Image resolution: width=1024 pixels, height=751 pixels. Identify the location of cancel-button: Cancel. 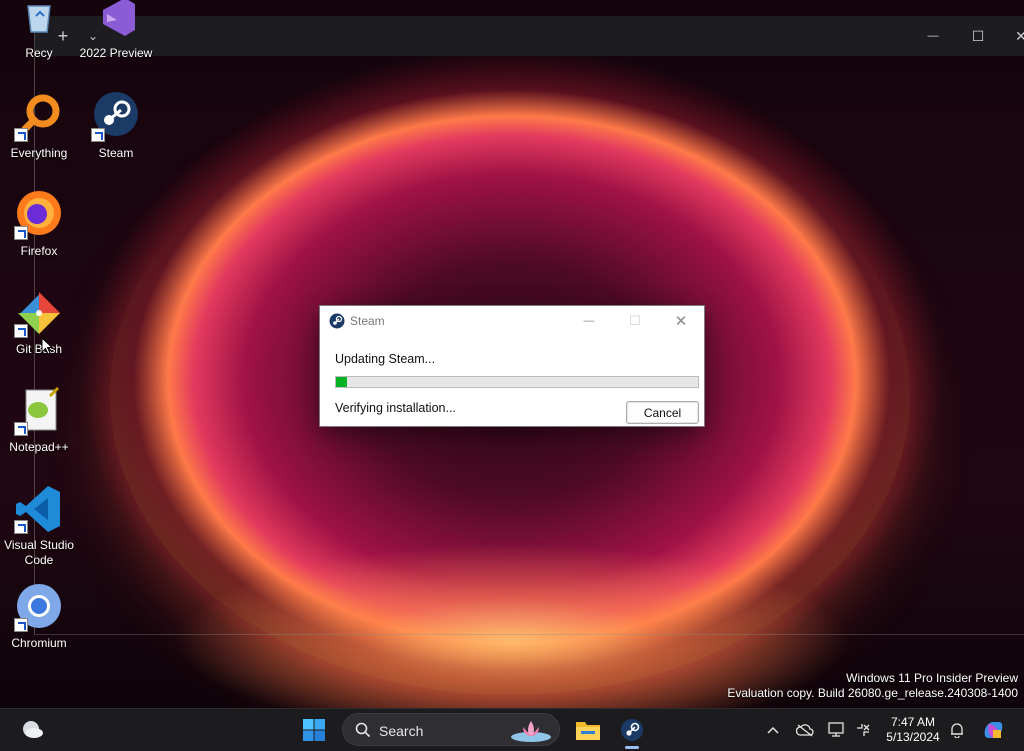
(662, 412).